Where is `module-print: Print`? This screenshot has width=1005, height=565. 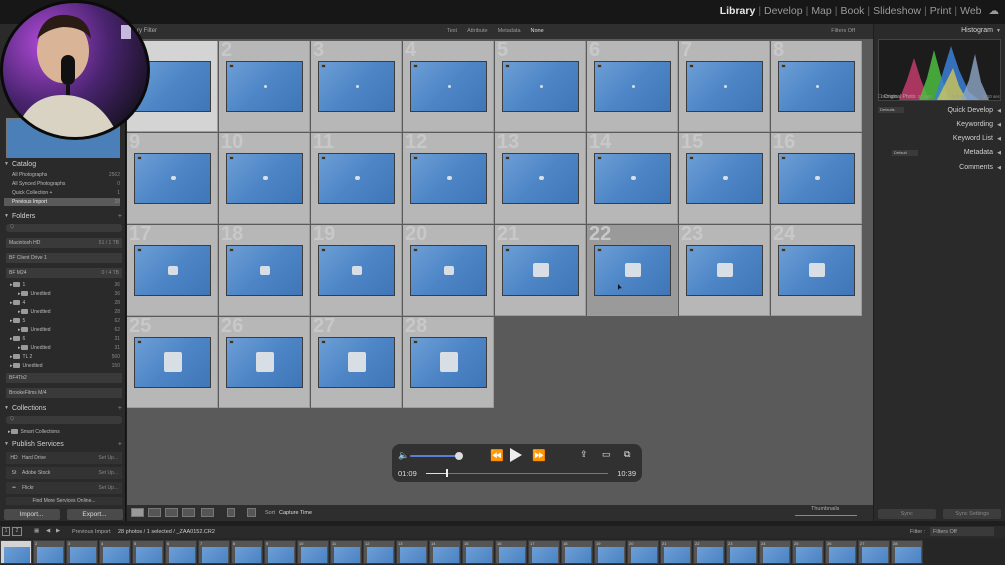 module-print: Print is located at coordinates (941, 11).